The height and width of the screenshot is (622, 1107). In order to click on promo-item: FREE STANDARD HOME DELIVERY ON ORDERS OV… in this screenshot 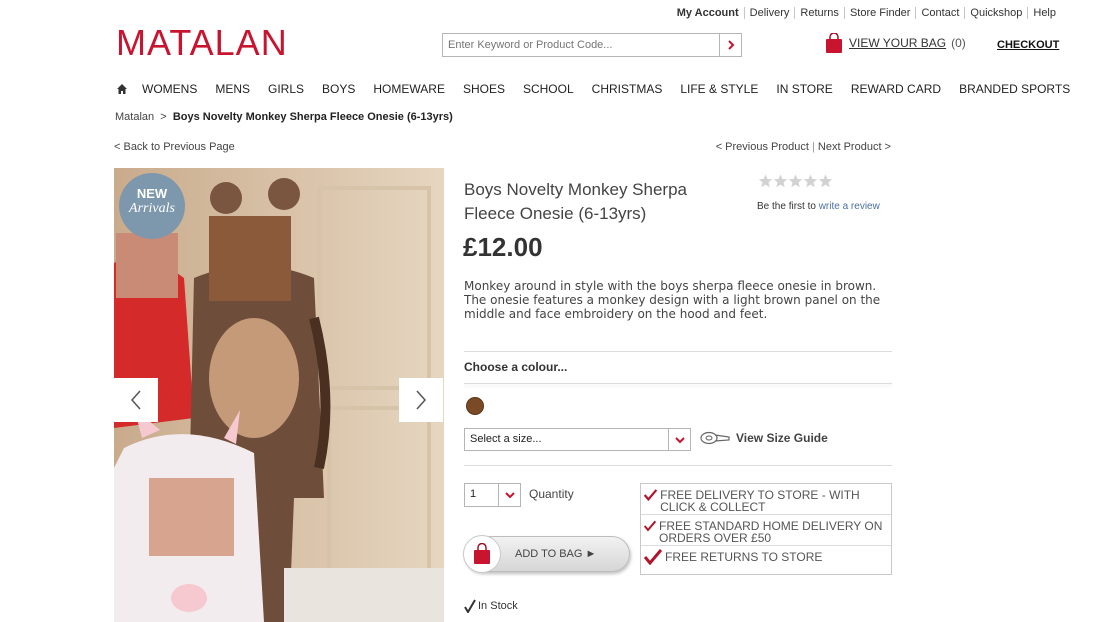, I will do `click(766, 530)`.